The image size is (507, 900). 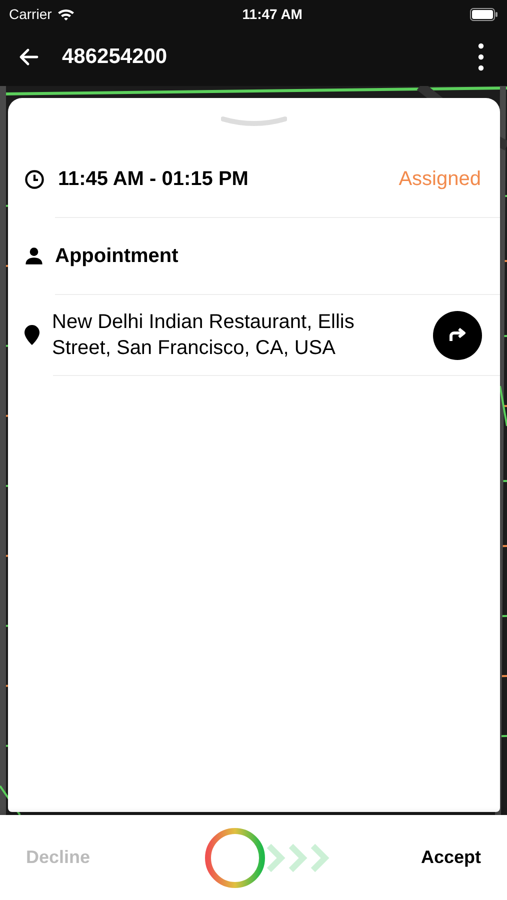 What do you see at coordinates (204, 335) in the screenshot?
I see `address-text: New Delhi Indian Restaurant, Ellis Street, San Francisco, CA, USA` at bounding box center [204, 335].